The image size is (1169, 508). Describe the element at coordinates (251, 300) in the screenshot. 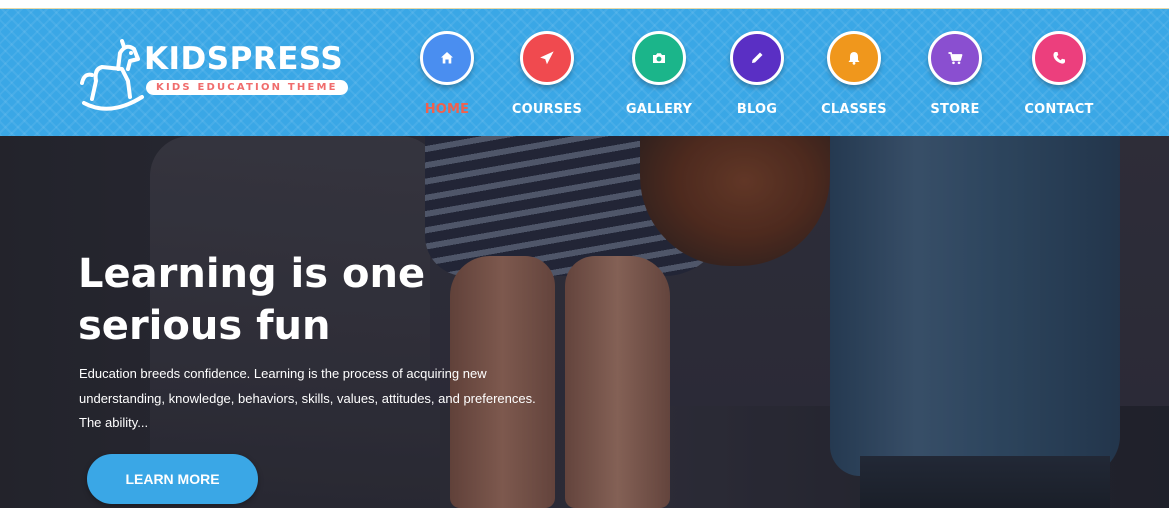

I see `hero-title: Learning is one serious fun` at that location.